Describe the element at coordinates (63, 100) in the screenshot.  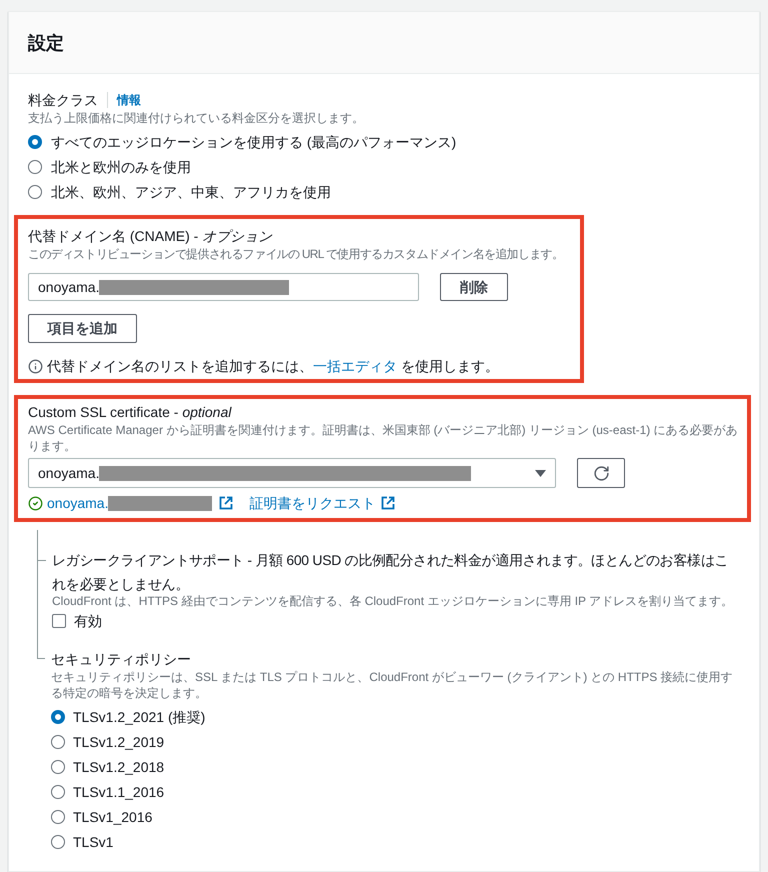
I see `field-label: 料金クラス` at that location.